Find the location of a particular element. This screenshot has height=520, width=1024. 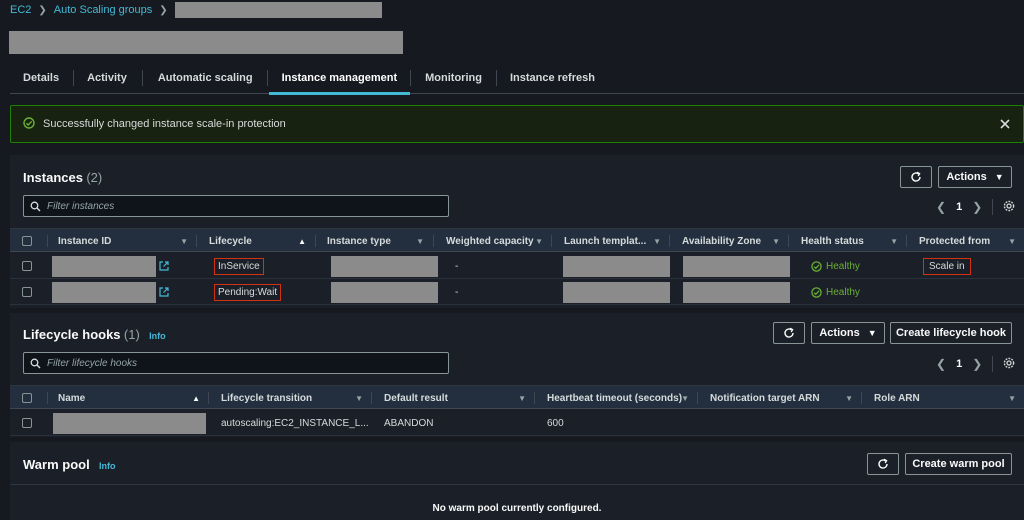

hooks-pagination: ❮ 1 ❯ is located at coordinates (975, 364).